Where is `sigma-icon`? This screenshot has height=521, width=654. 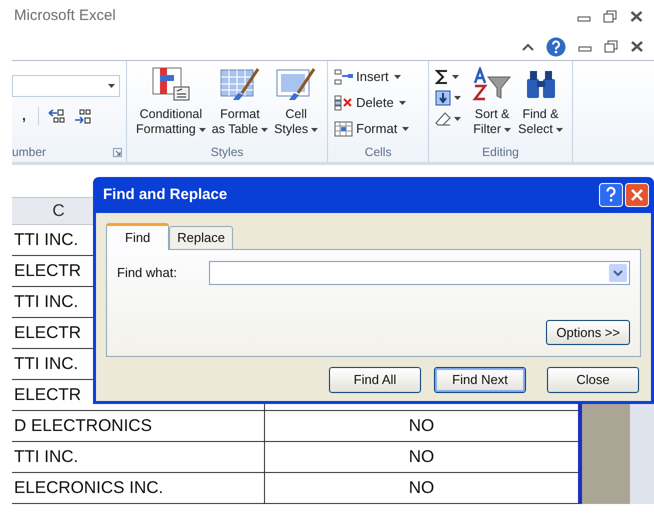
sigma-icon is located at coordinates (442, 77).